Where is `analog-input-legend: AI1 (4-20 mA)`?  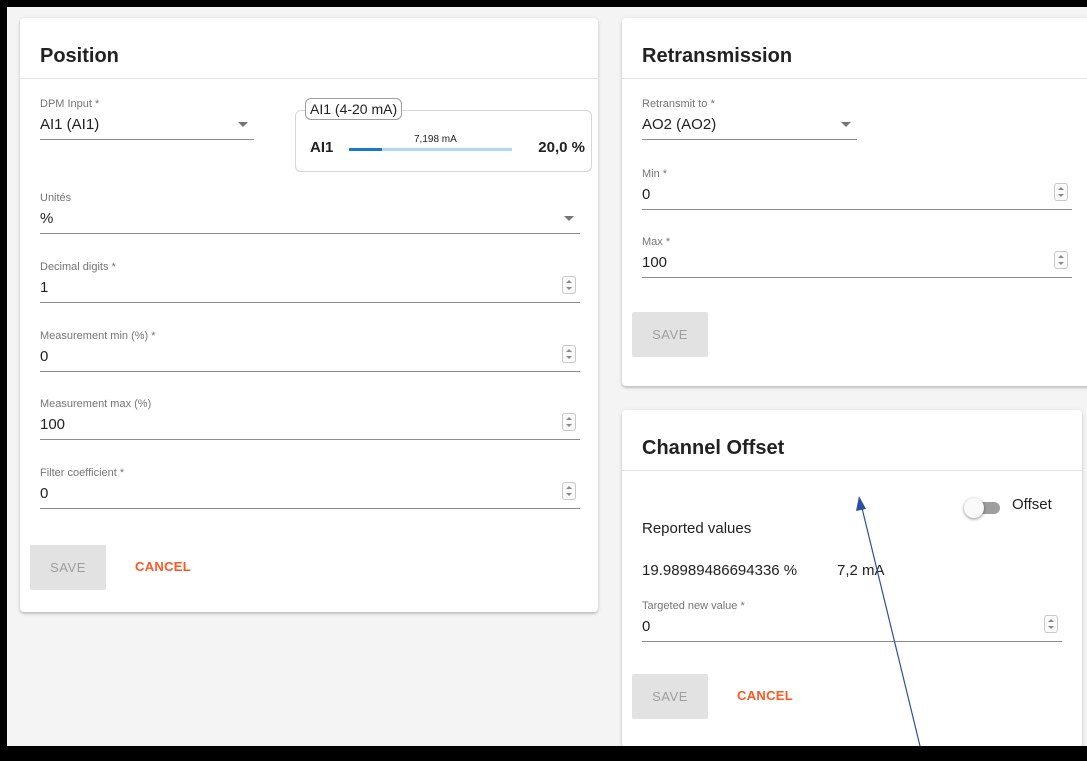 analog-input-legend: AI1 (4-20 mA) is located at coordinates (354, 109).